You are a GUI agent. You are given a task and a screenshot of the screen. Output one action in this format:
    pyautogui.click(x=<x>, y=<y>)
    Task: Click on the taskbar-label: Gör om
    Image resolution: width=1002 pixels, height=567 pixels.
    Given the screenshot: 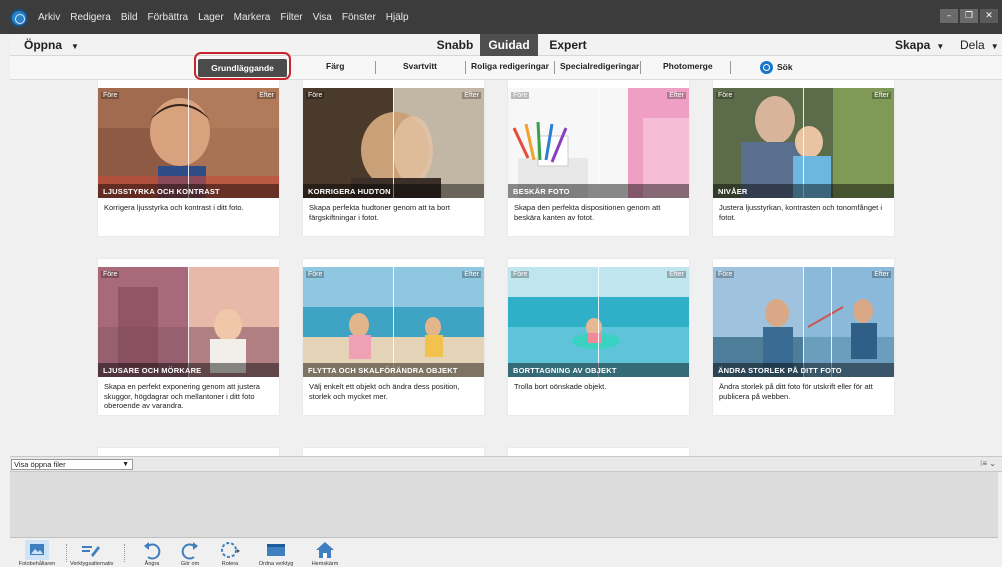 What is the action you would take?
    pyautogui.click(x=190, y=564)
    